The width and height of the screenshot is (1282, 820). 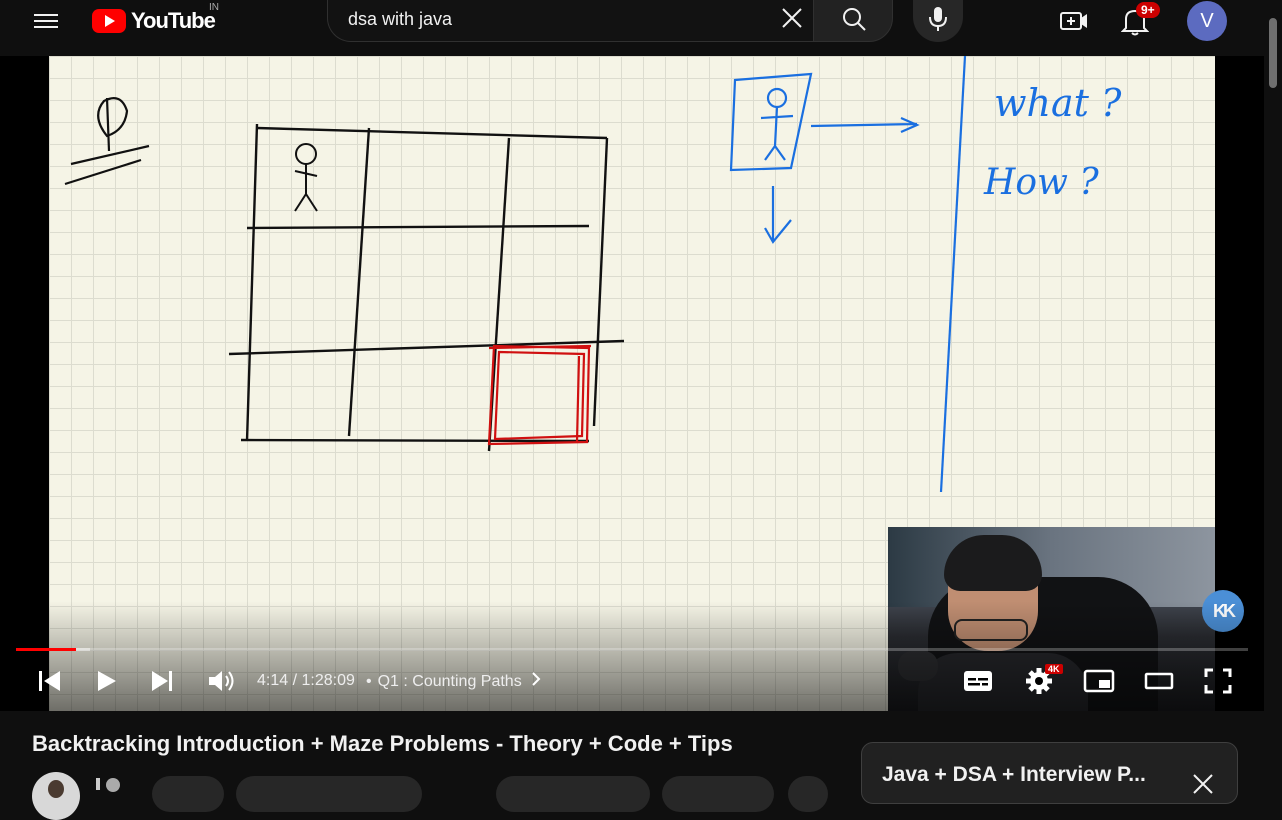 I want to click on play-icon, so click(x=107, y=681).